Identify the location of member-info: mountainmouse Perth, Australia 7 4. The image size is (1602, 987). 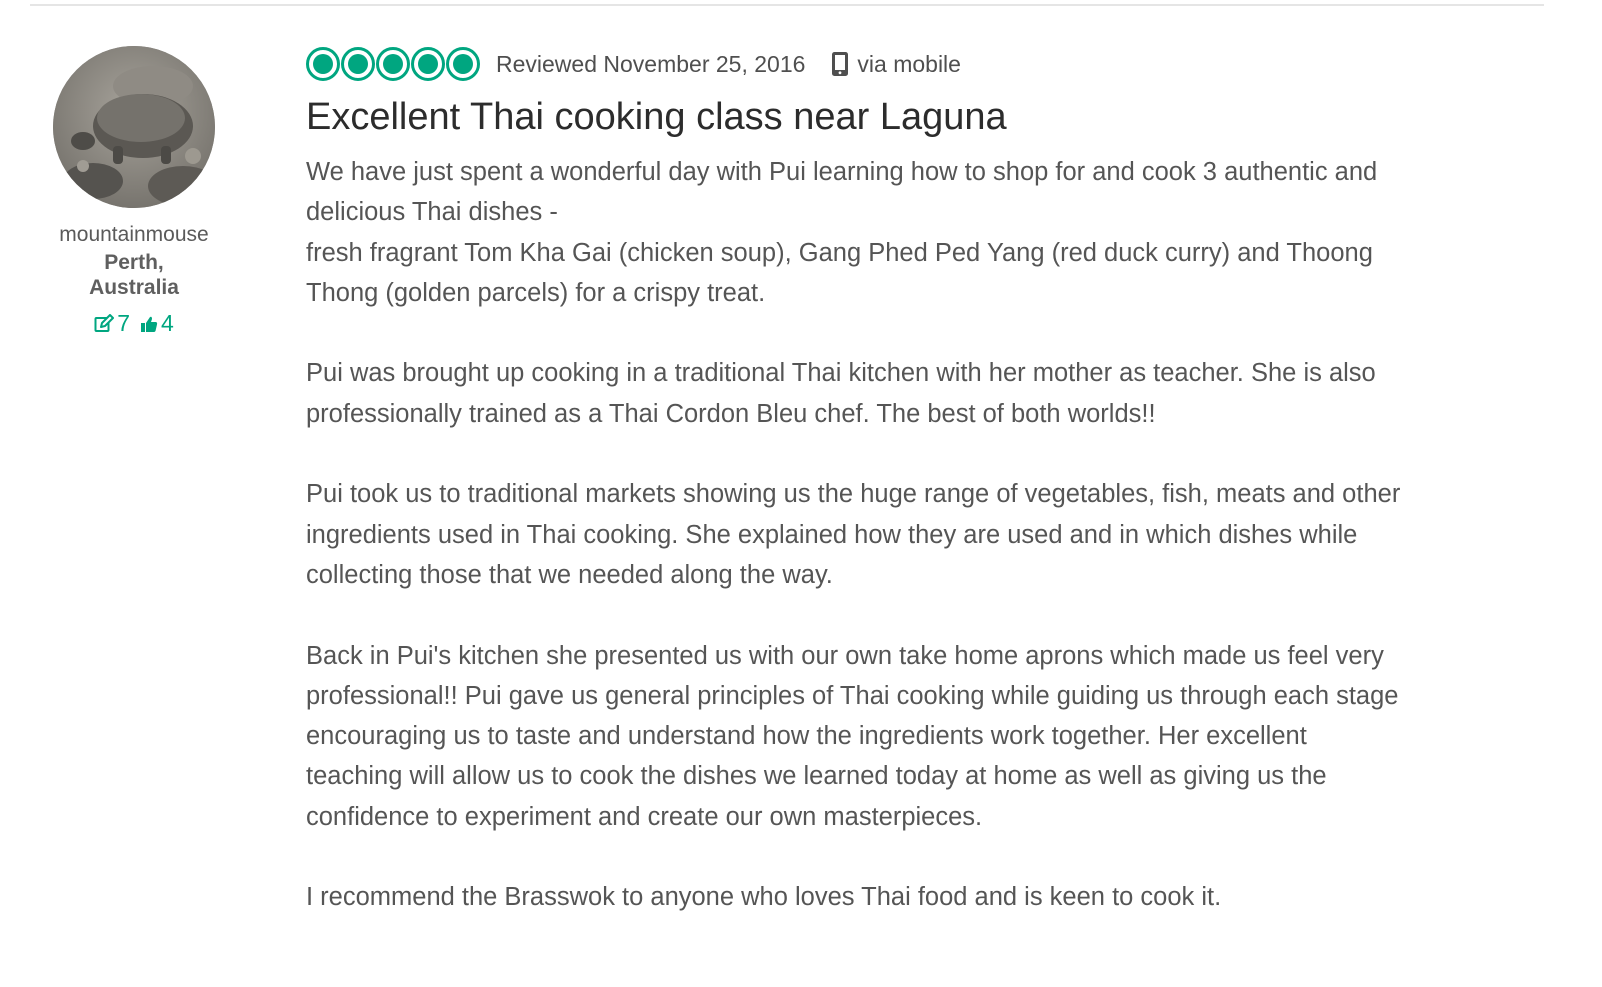
(134, 191).